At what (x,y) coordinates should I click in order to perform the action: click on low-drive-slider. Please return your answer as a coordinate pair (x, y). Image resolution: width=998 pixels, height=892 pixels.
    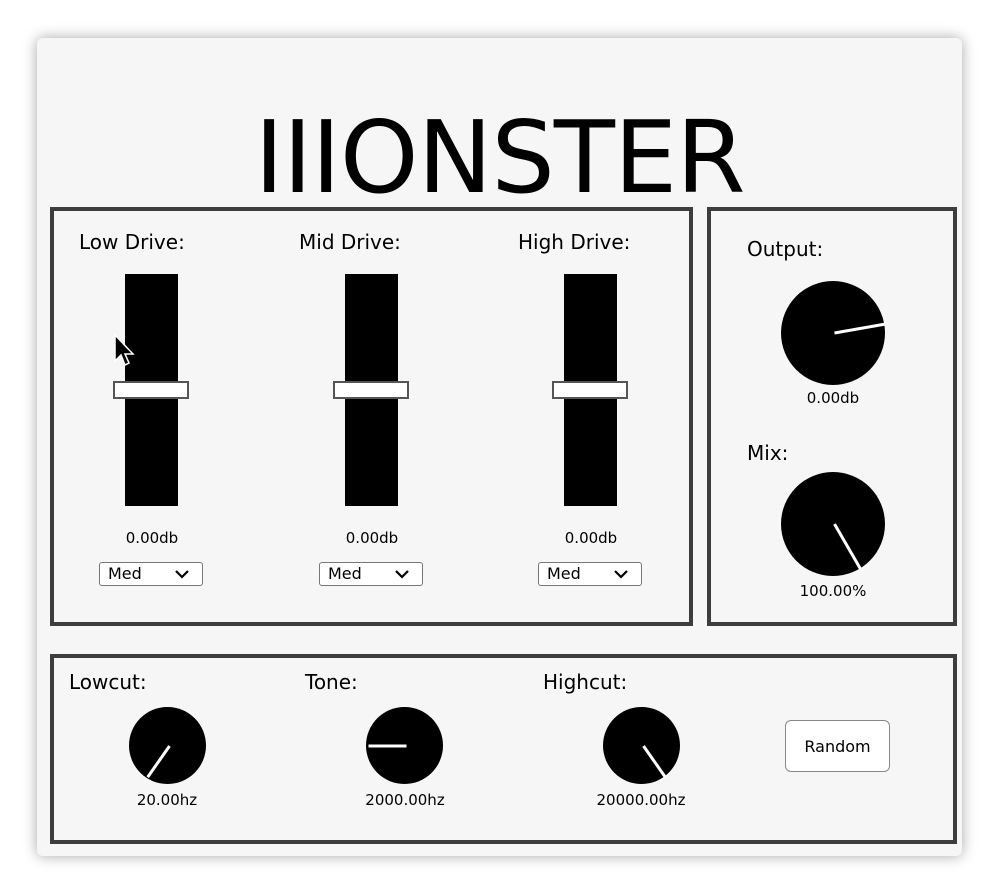
    Looking at the image, I should click on (151, 390).